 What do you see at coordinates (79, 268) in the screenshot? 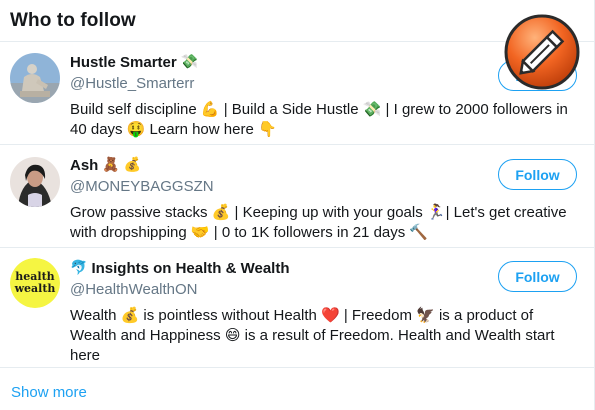
I see `dolphin-icon: 🐬` at bounding box center [79, 268].